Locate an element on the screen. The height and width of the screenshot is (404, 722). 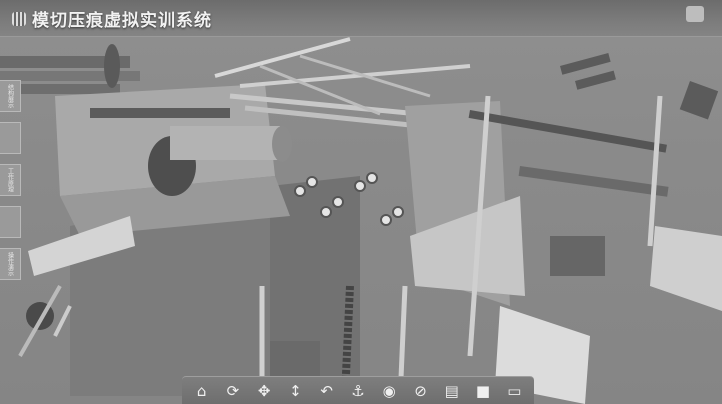
app-logo-icon is located at coordinates (19, 18).